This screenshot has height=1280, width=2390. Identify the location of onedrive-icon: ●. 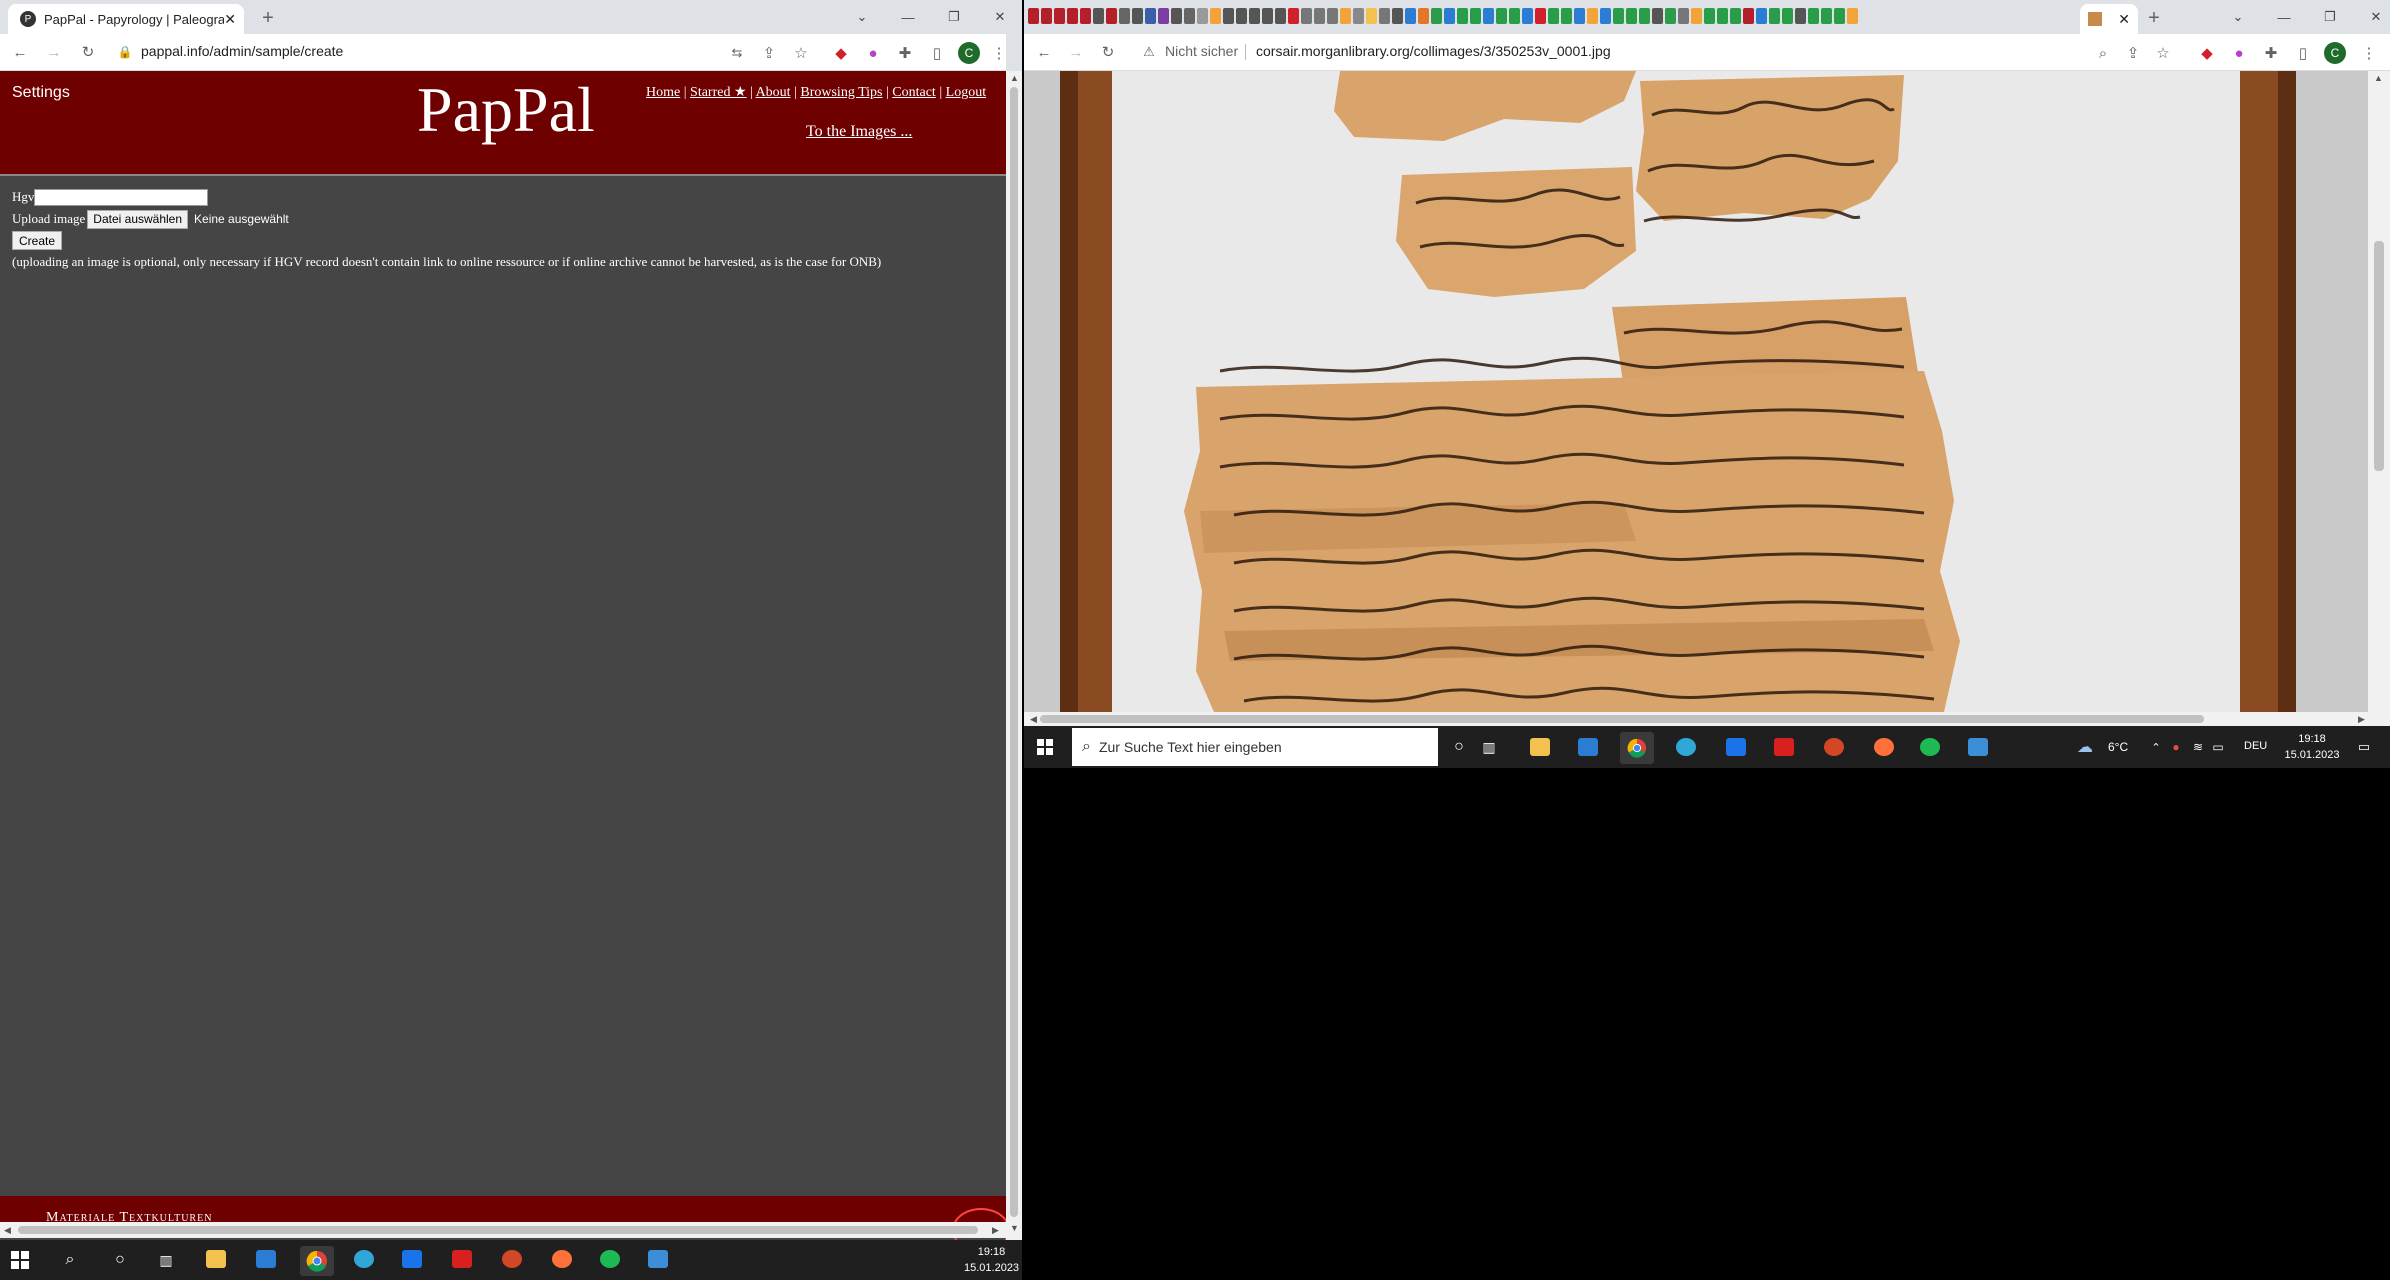
(2176, 747).